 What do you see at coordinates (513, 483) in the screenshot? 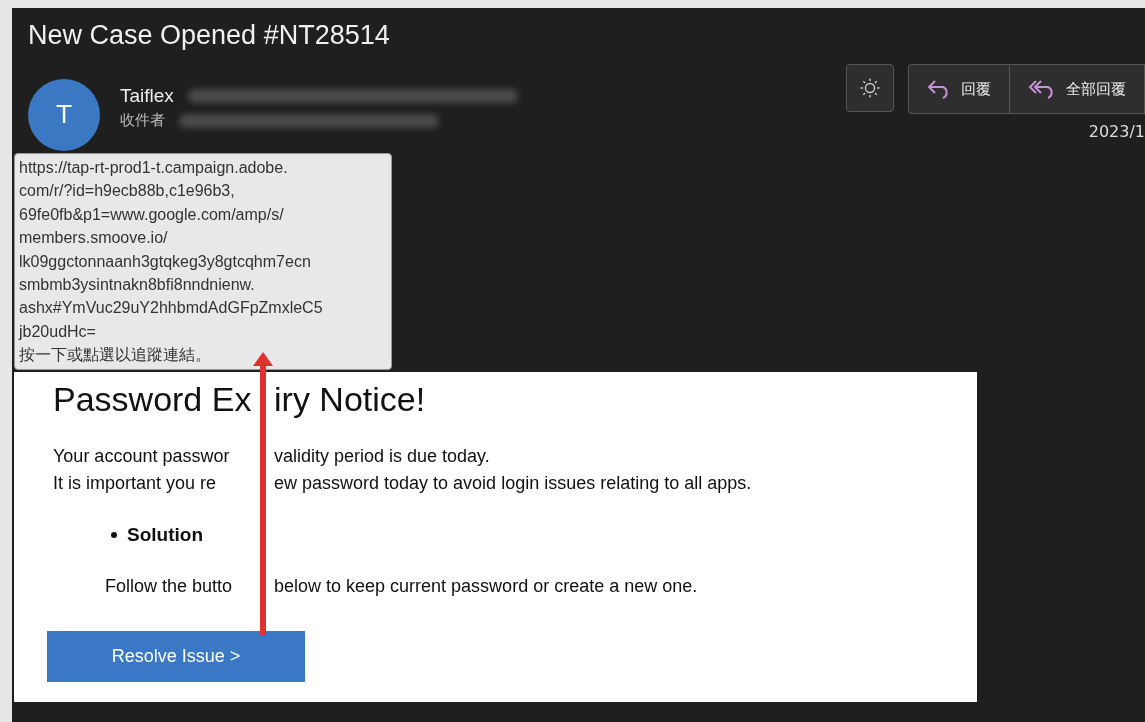
I see `body-text: ew password today to avoid login issues relating to all apps.` at bounding box center [513, 483].